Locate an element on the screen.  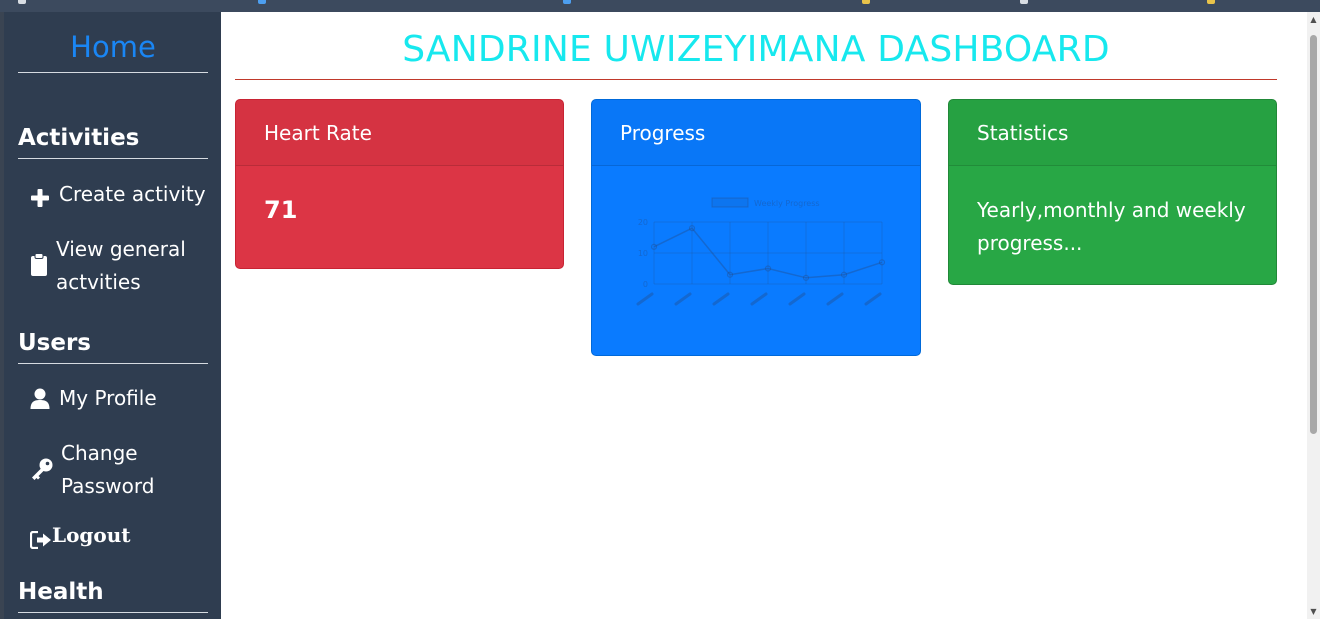
card-header: Progress is located at coordinates (756, 133).